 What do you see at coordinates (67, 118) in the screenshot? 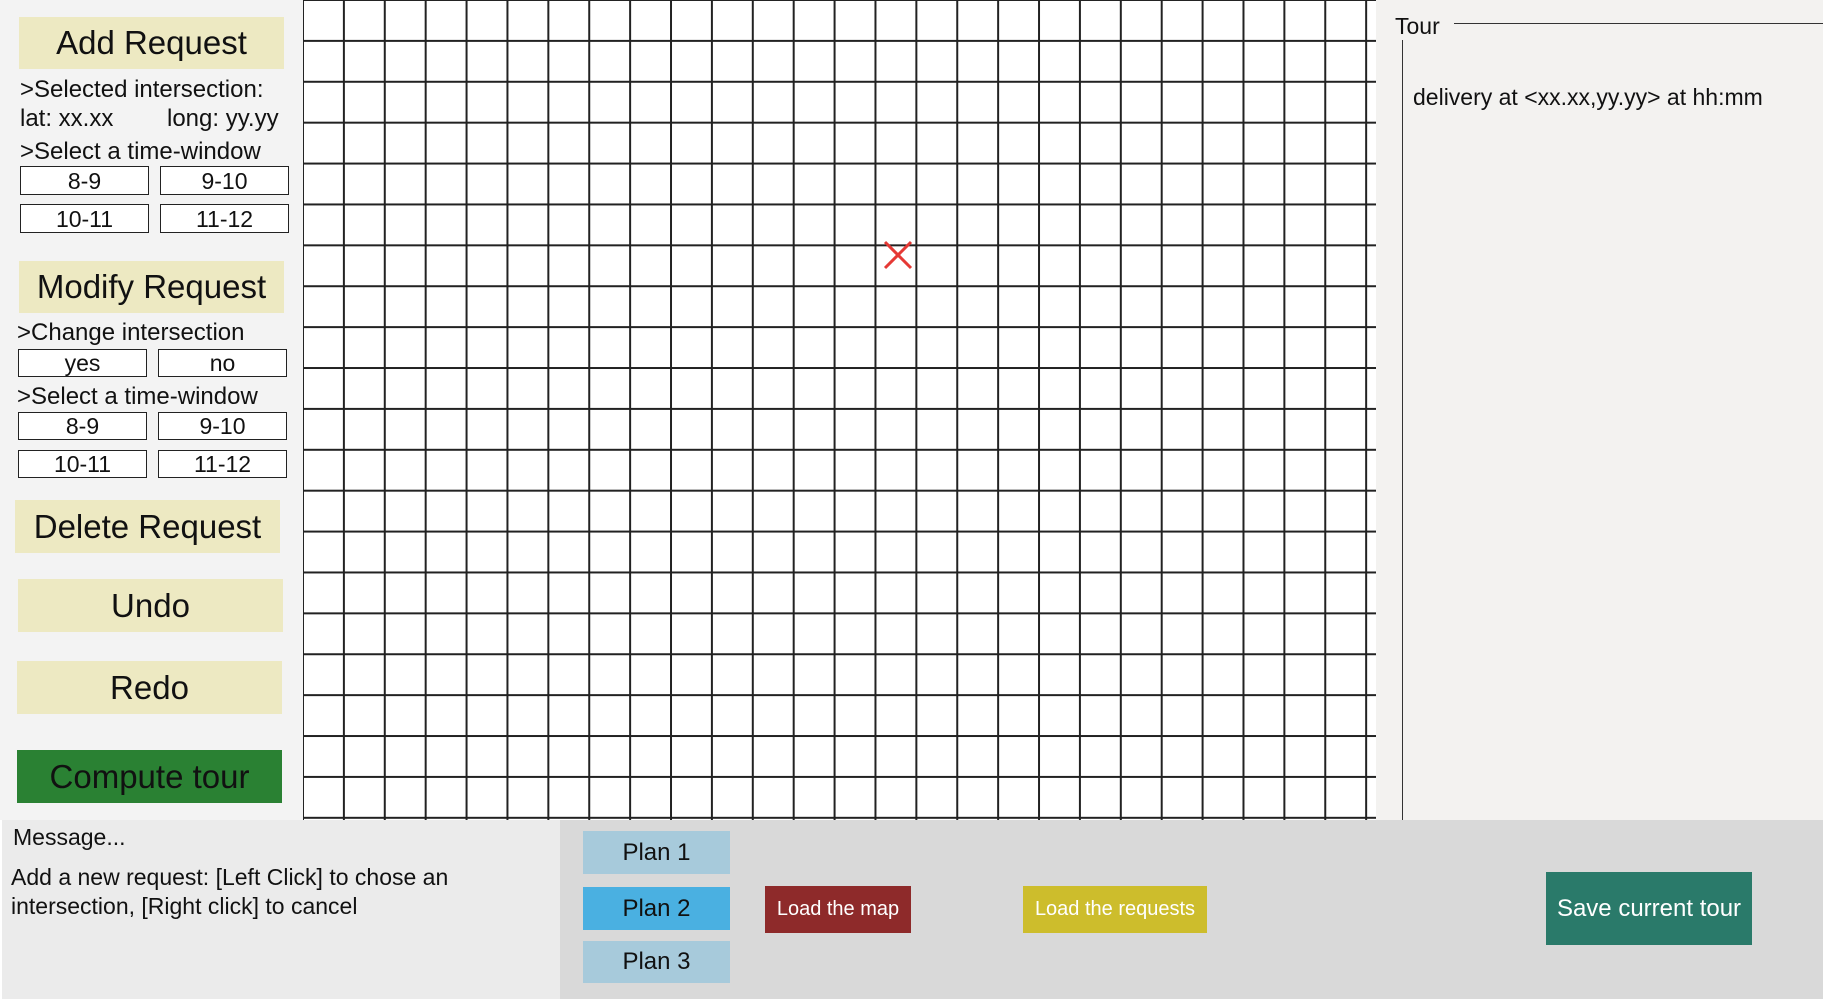
I see `latitude-value: lat: xx.xx` at bounding box center [67, 118].